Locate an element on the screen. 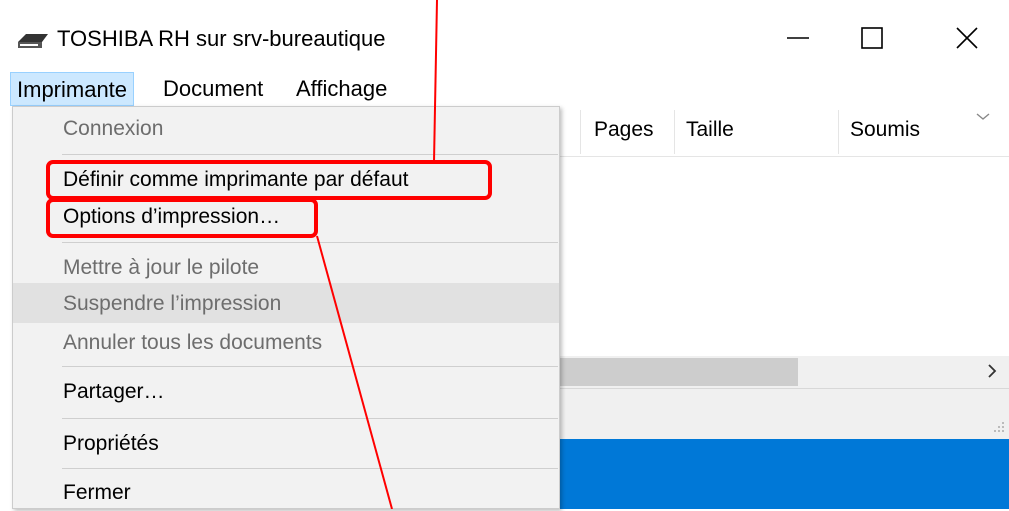 This screenshot has height=511, width=1009. annotation-arrows is located at coordinates (377, 254).